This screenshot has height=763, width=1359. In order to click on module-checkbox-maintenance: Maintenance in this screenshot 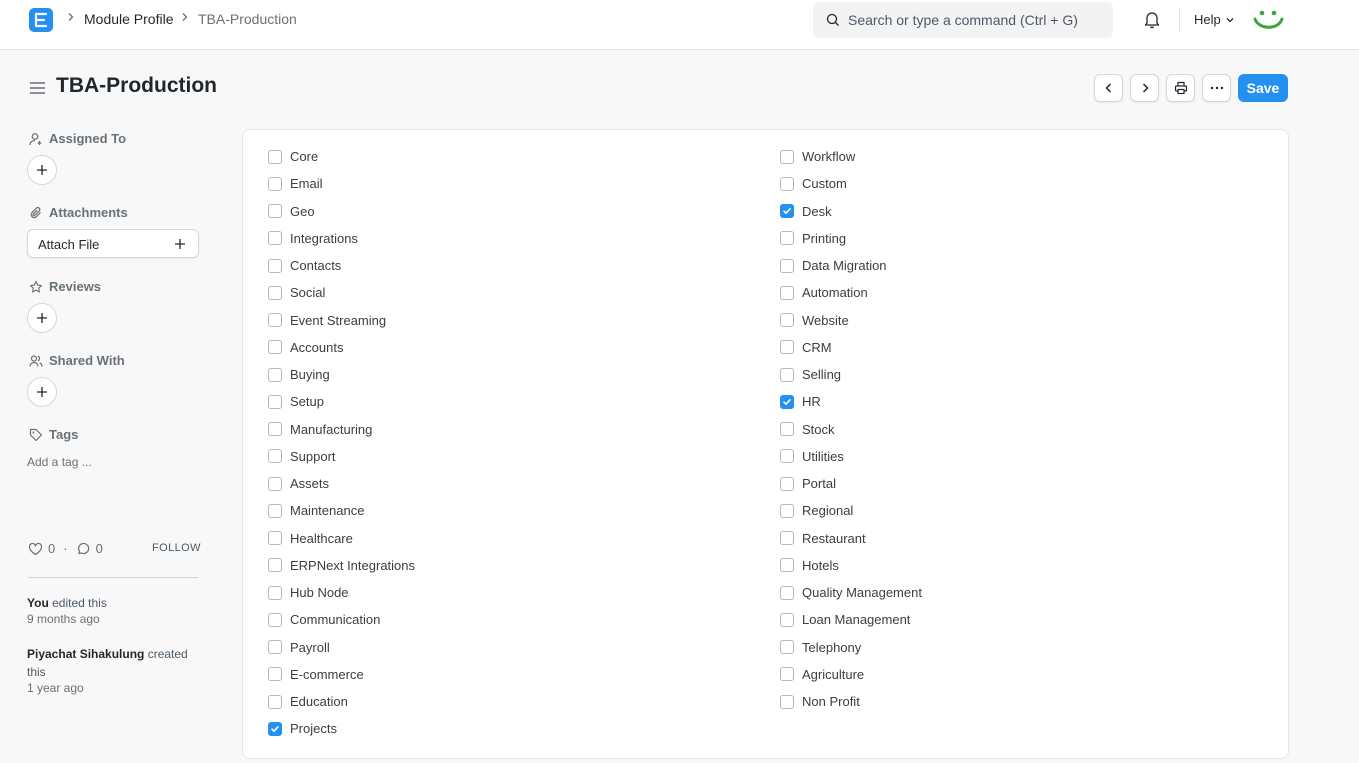, I will do `click(316, 510)`.